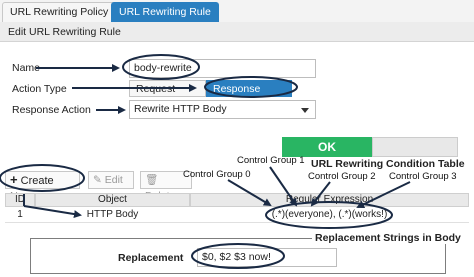 Image resolution: width=474 pixels, height=277 pixels. I want to click on replacement-highlight-ellipse, so click(238, 256).